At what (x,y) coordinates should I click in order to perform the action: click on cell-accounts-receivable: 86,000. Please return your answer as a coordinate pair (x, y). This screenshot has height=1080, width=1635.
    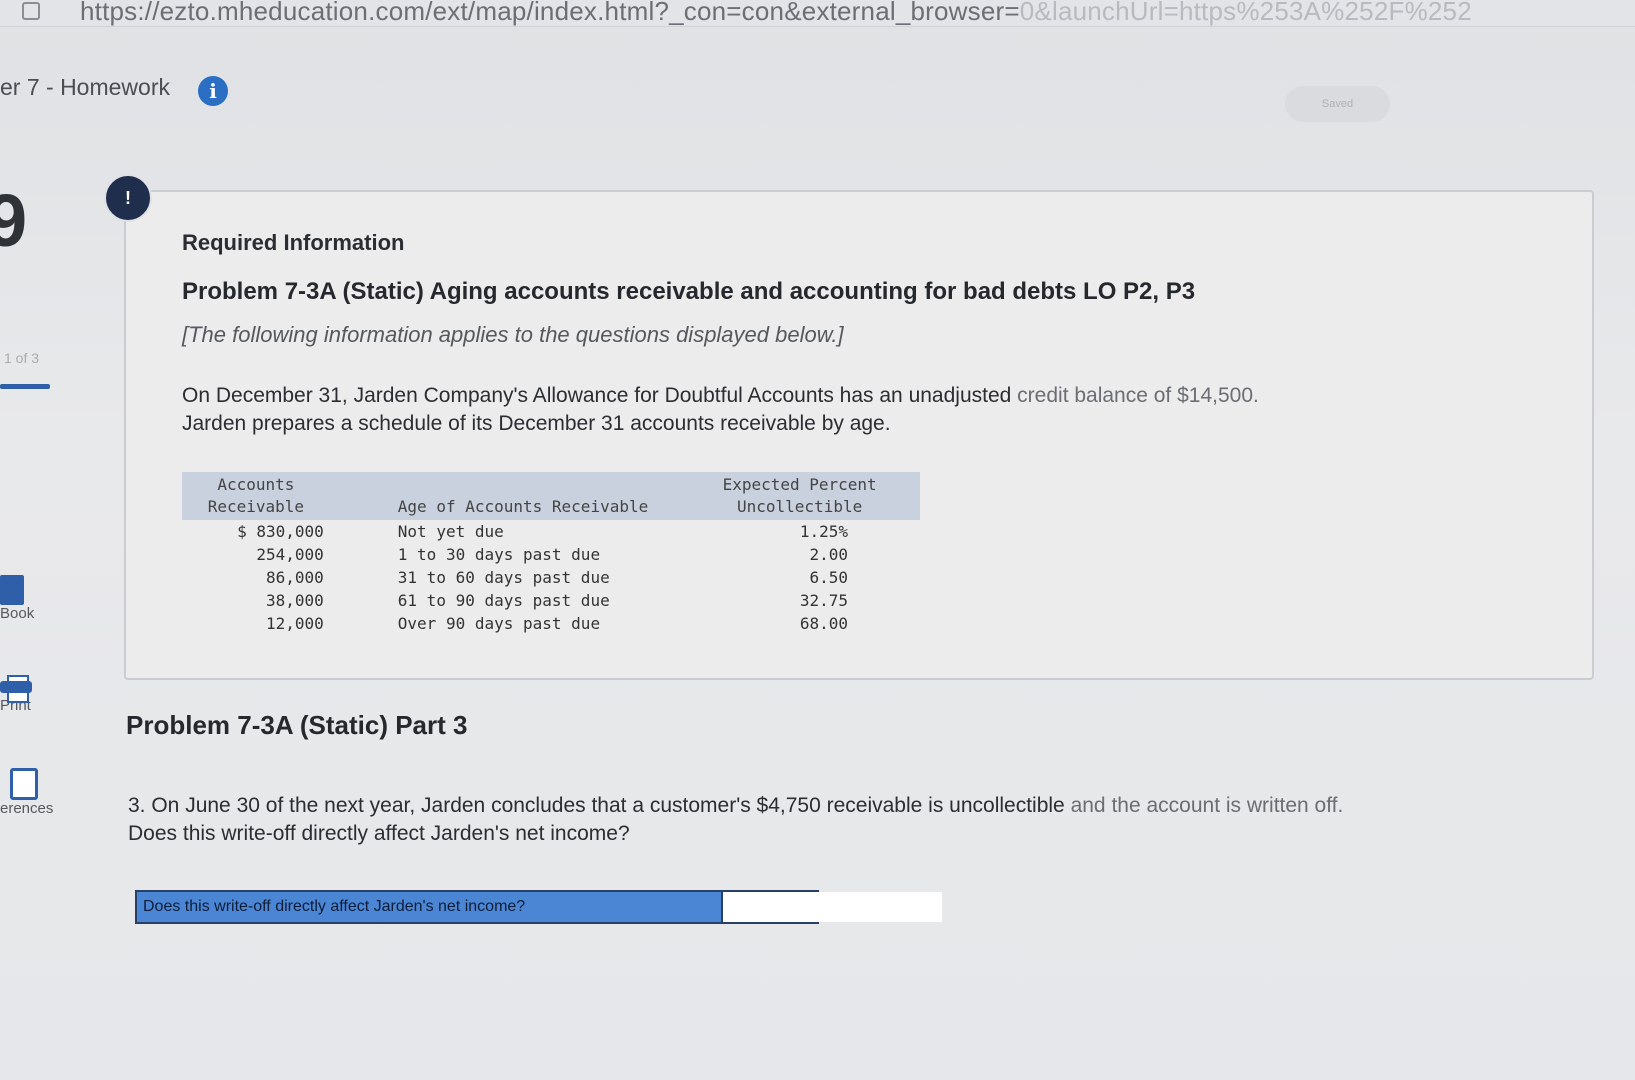
    Looking at the image, I should click on (294, 577).